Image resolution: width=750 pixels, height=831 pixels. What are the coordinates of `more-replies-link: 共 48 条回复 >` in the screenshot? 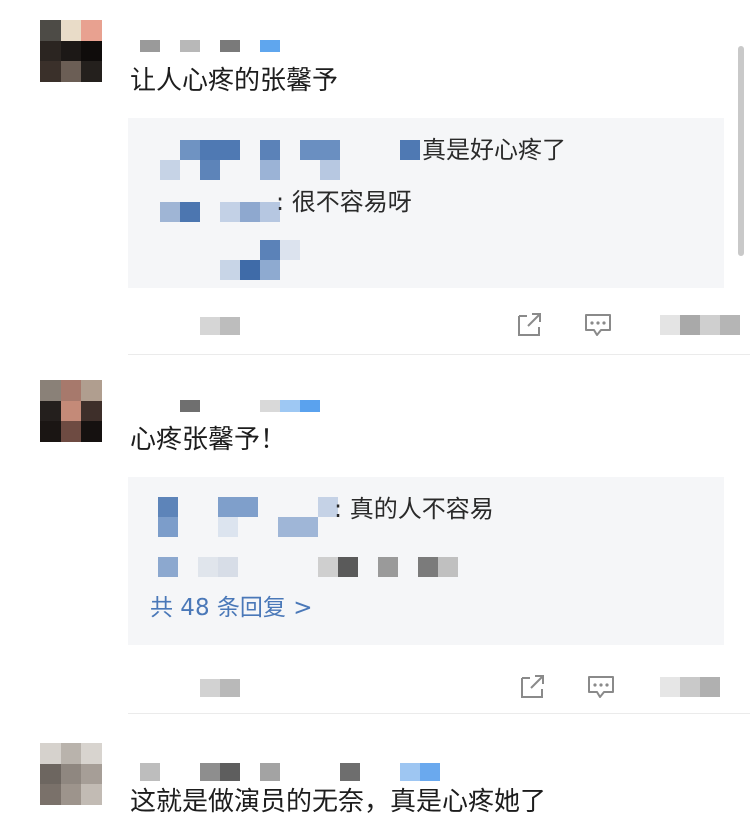 It's located at (231, 608).